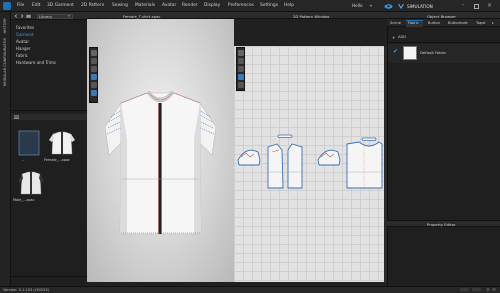 The width and height of the screenshot is (500, 293). I want to click on menu-preferences: Preferences, so click(241, 5).